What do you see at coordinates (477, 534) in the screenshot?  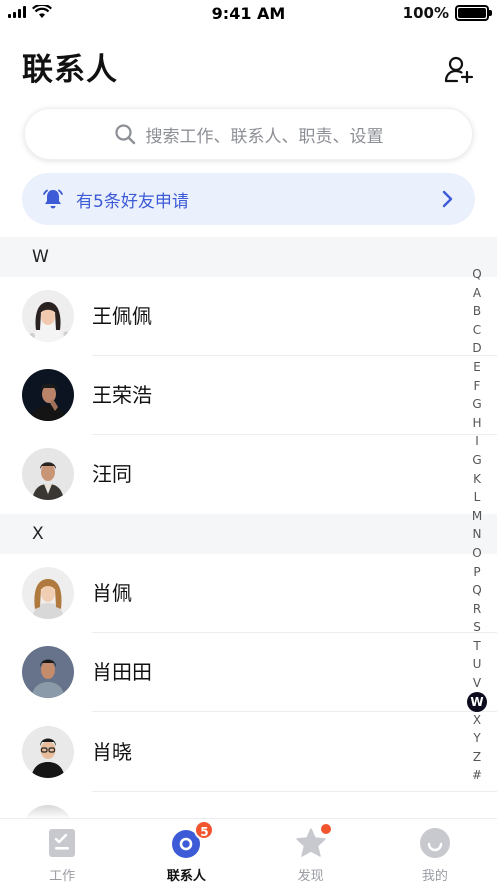 I see `alphabet-index-item: N` at bounding box center [477, 534].